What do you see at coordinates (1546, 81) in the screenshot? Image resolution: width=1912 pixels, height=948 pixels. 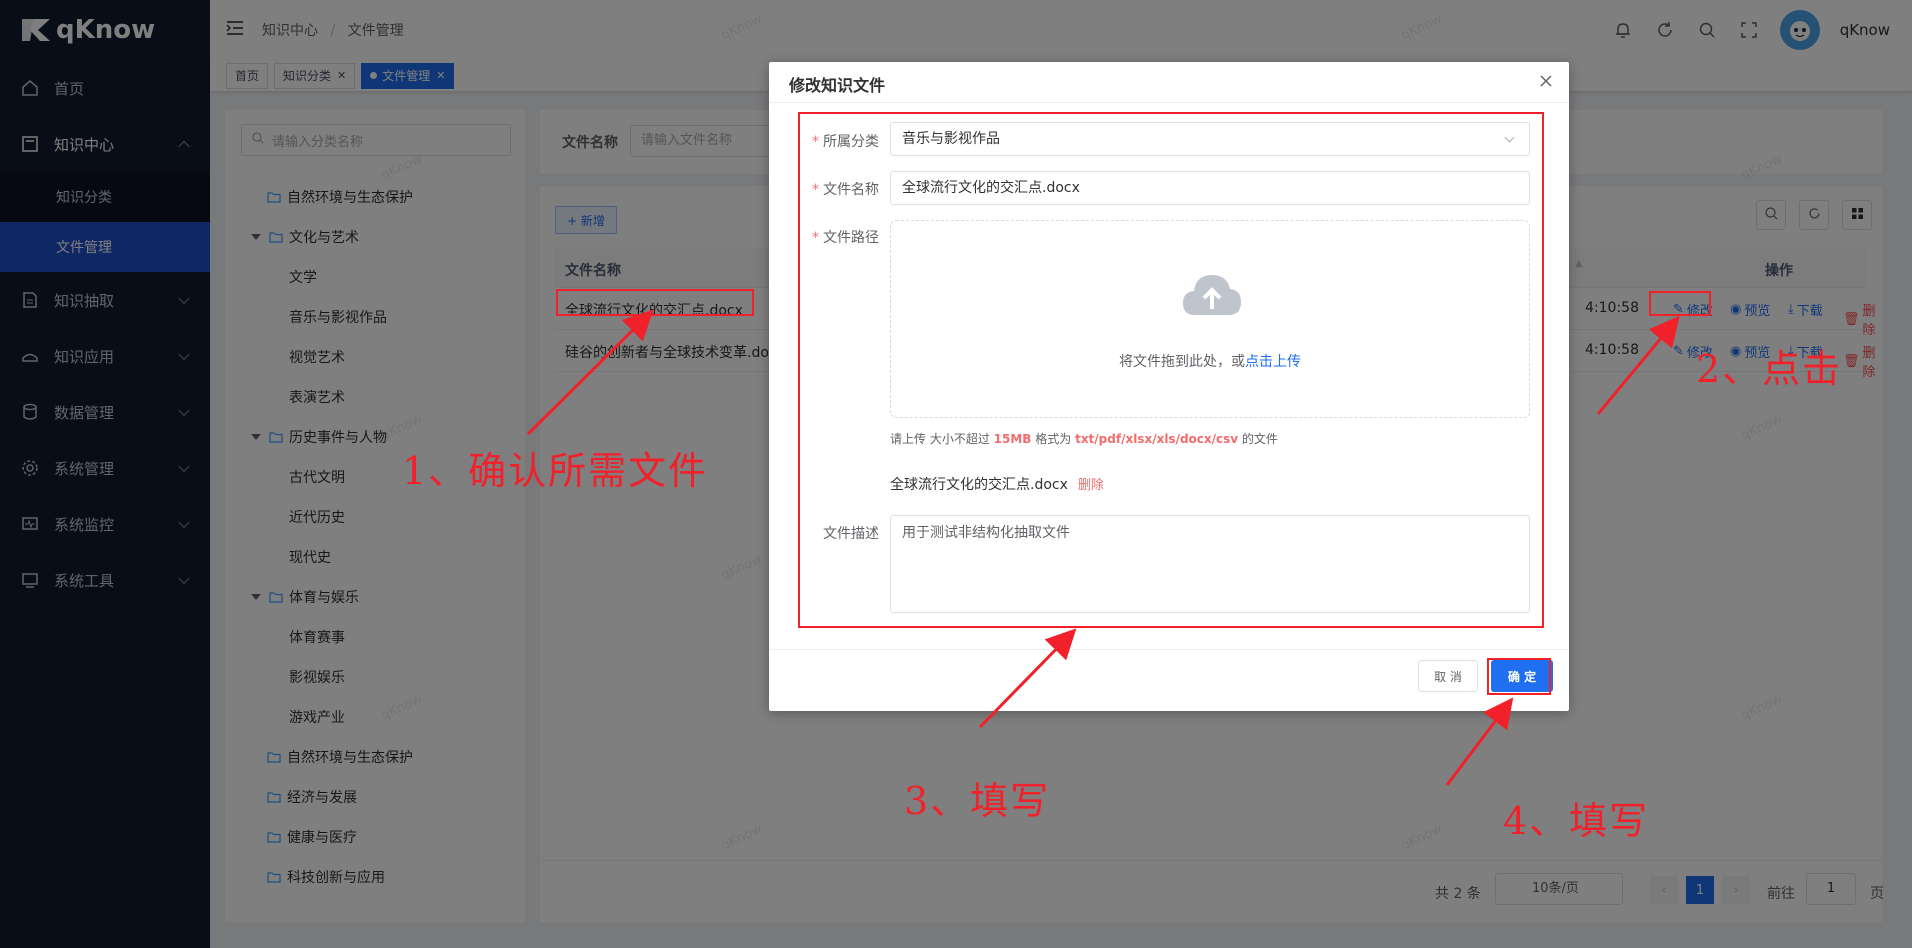 I see `close-icon` at bounding box center [1546, 81].